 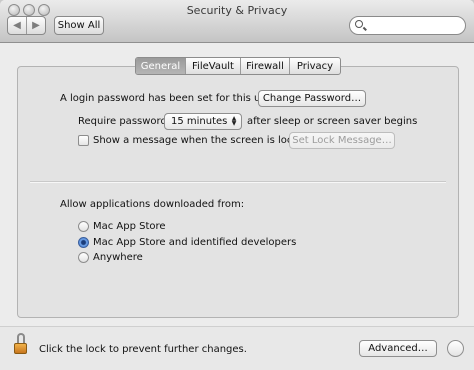 I want to click on back-forward-control: ◀ ▶, so click(x=26, y=25).